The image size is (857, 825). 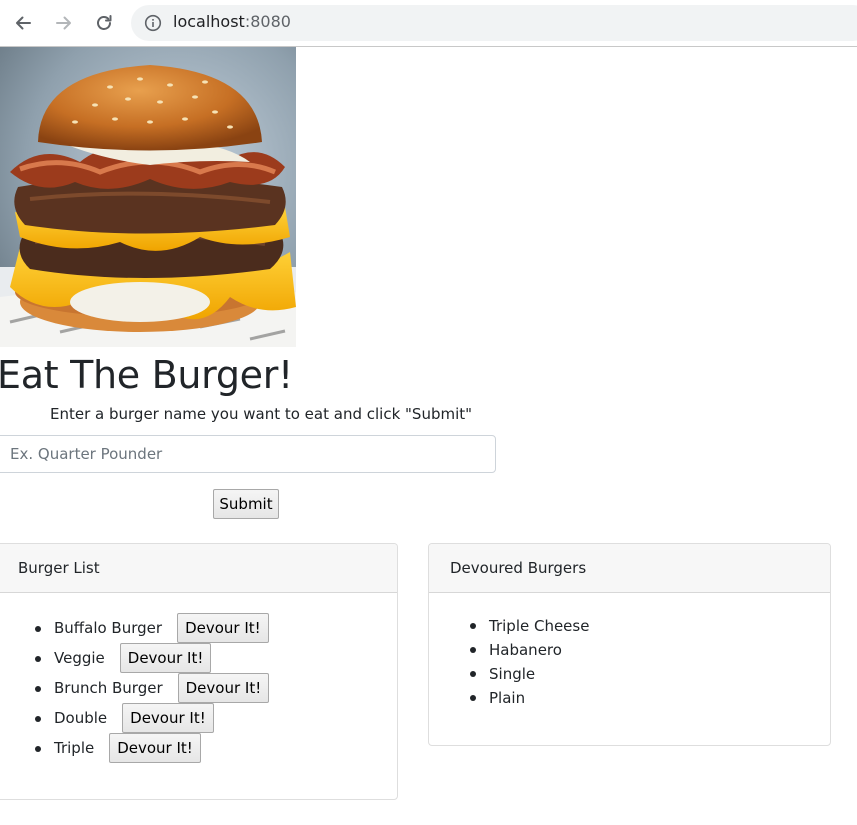 What do you see at coordinates (248, 454) in the screenshot?
I see `burger-name-input` at bounding box center [248, 454].